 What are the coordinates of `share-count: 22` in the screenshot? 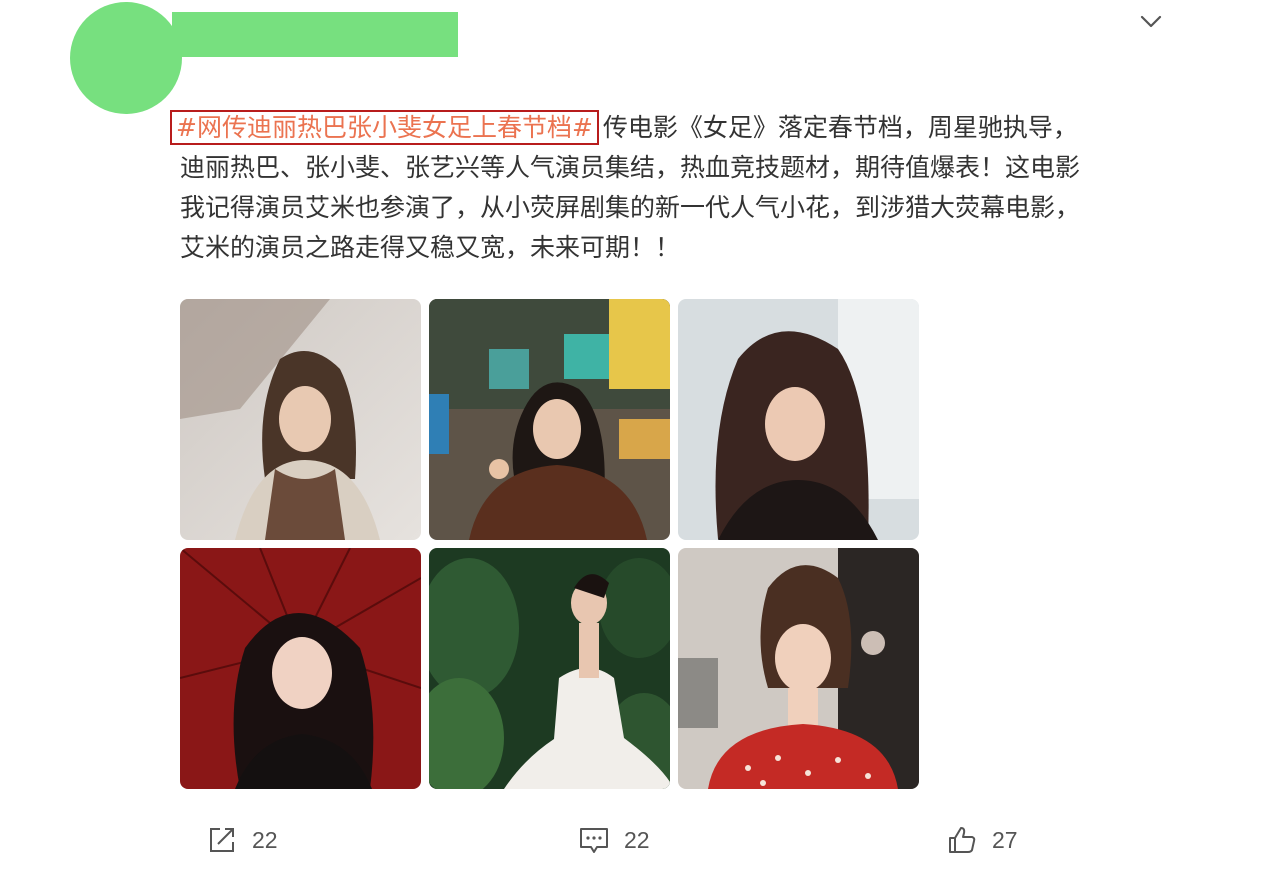 It's located at (265, 839).